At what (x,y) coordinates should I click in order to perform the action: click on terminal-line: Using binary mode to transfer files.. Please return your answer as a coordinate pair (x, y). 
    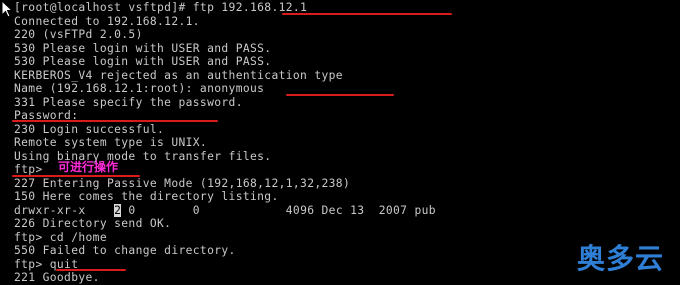
    Looking at the image, I should click on (143, 156).